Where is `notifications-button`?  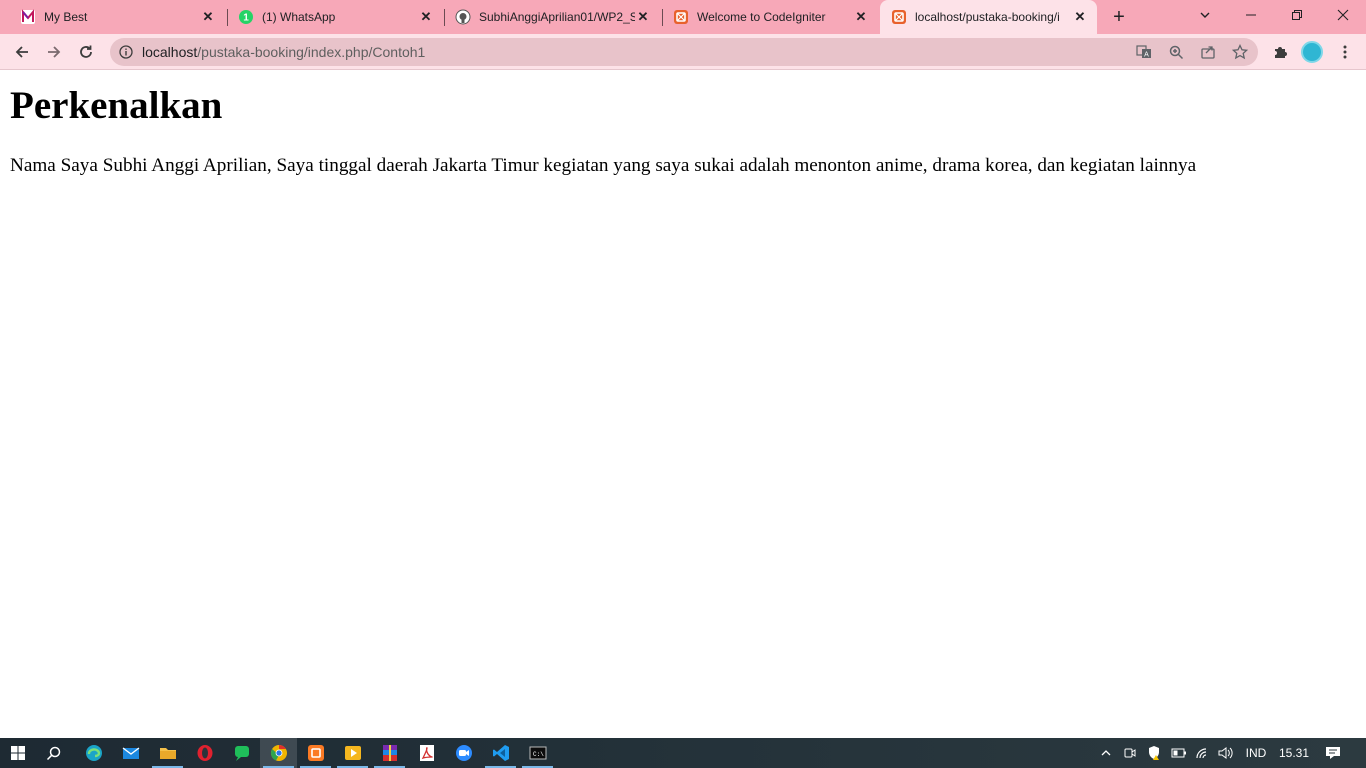
notifications-button is located at coordinates (1333, 753).